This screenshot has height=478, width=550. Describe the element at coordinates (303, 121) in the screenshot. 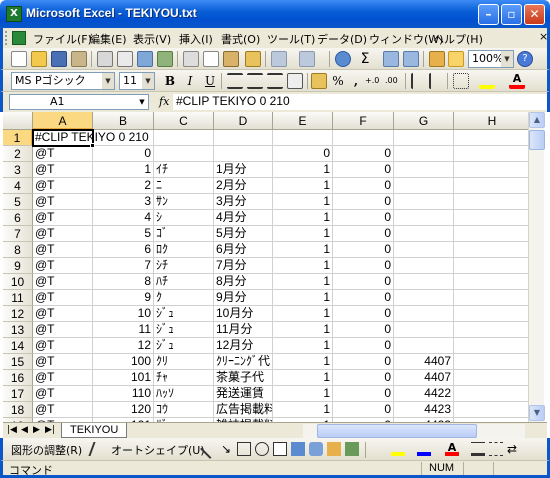

I see `column-header-e: E` at that location.